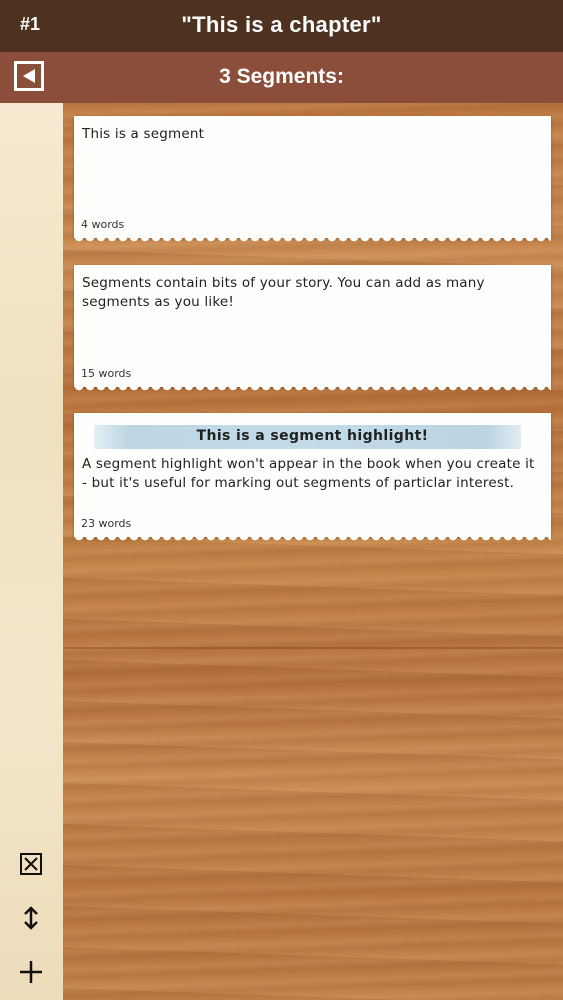 The height and width of the screenshot is (1000, 563). I want to click on reorder-button, so click(31, 918).